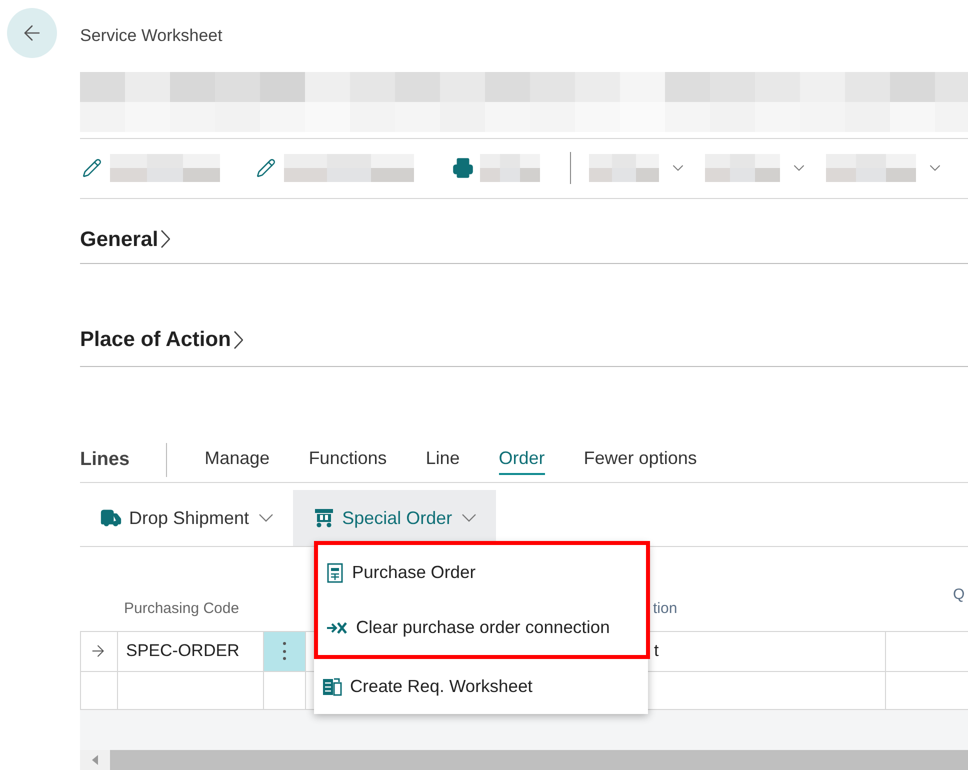  What do you see at coordinates (443, 460) in the screenshot?
I see `tab: Line` at bounding box center [443, 460].